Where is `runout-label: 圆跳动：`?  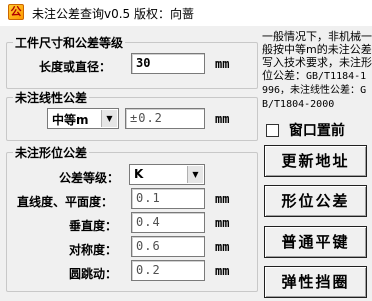
runout-label: 圆跳动： is located at coordinates (93, 274).